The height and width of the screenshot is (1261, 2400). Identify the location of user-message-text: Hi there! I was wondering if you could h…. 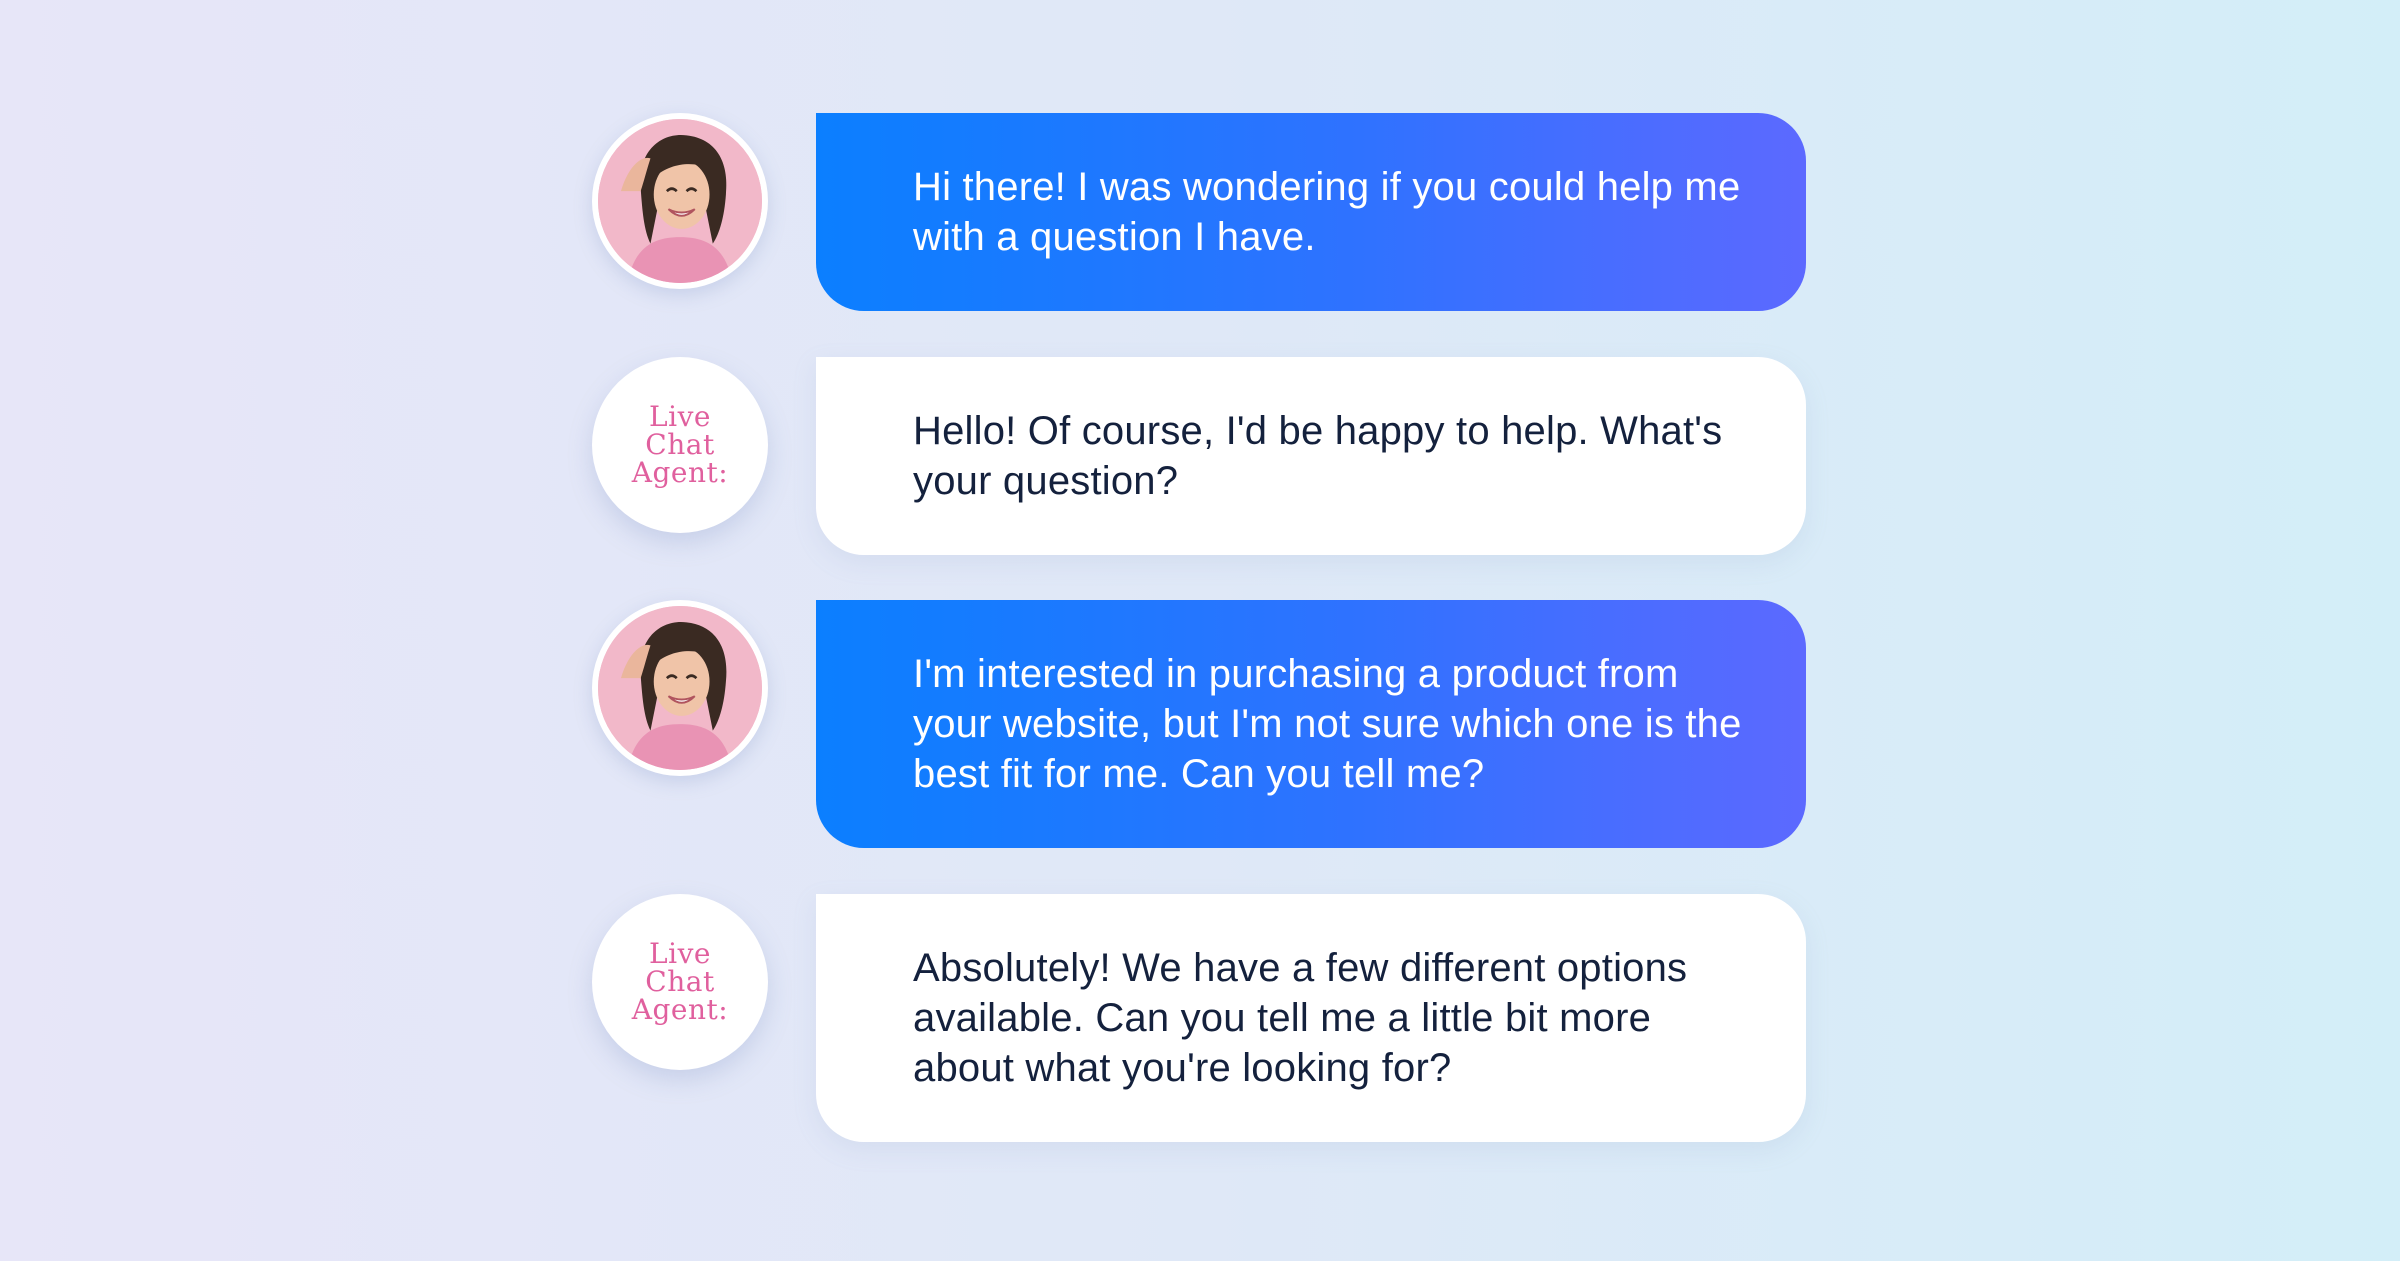
(1327, 212).